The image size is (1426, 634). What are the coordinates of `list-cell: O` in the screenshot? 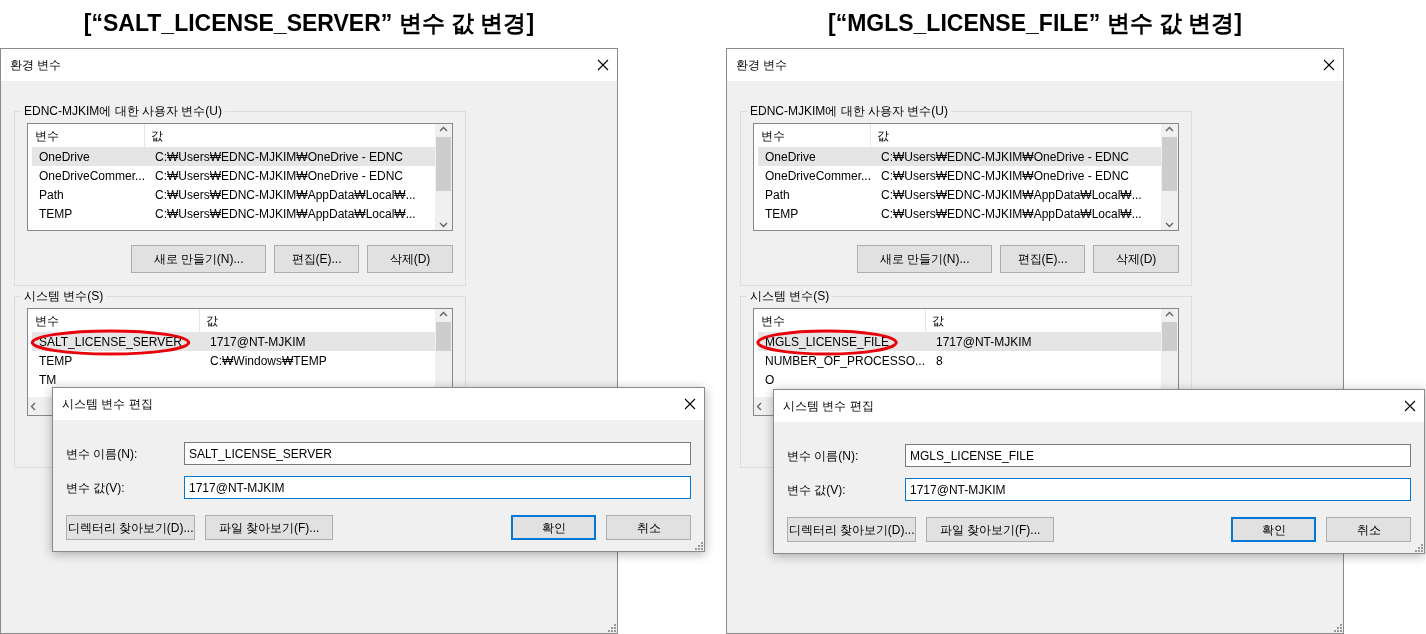 It's located at (770, 379).